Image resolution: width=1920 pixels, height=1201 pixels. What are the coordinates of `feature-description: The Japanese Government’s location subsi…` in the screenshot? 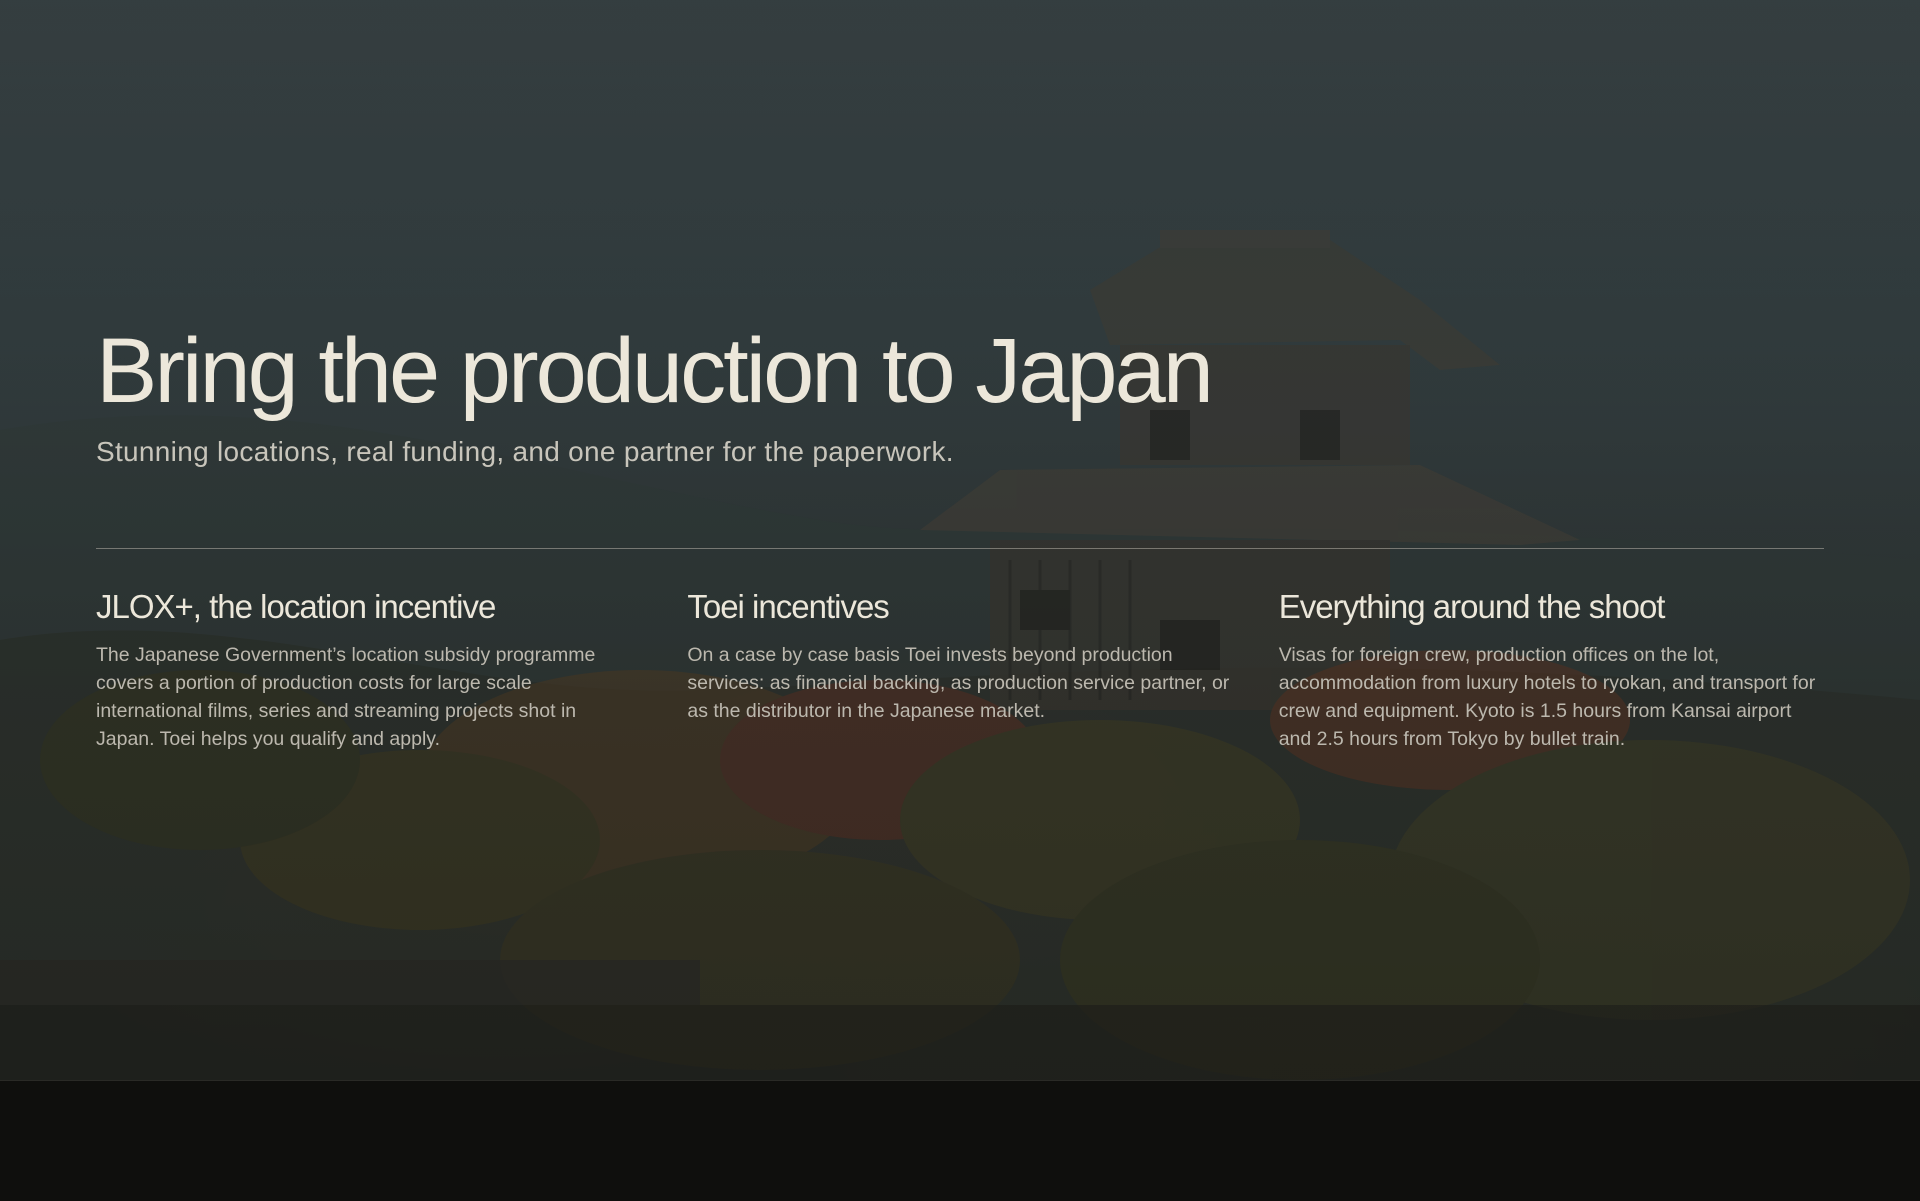 It's located at (346, 697).